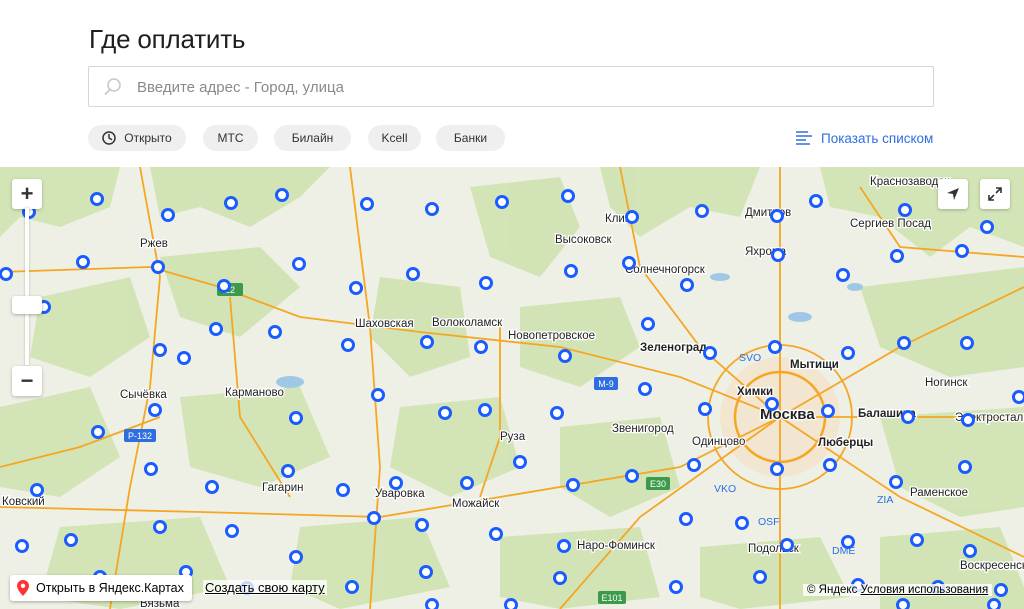  I want to click on create-map-link: Создать свою карту, so click(265, 587).